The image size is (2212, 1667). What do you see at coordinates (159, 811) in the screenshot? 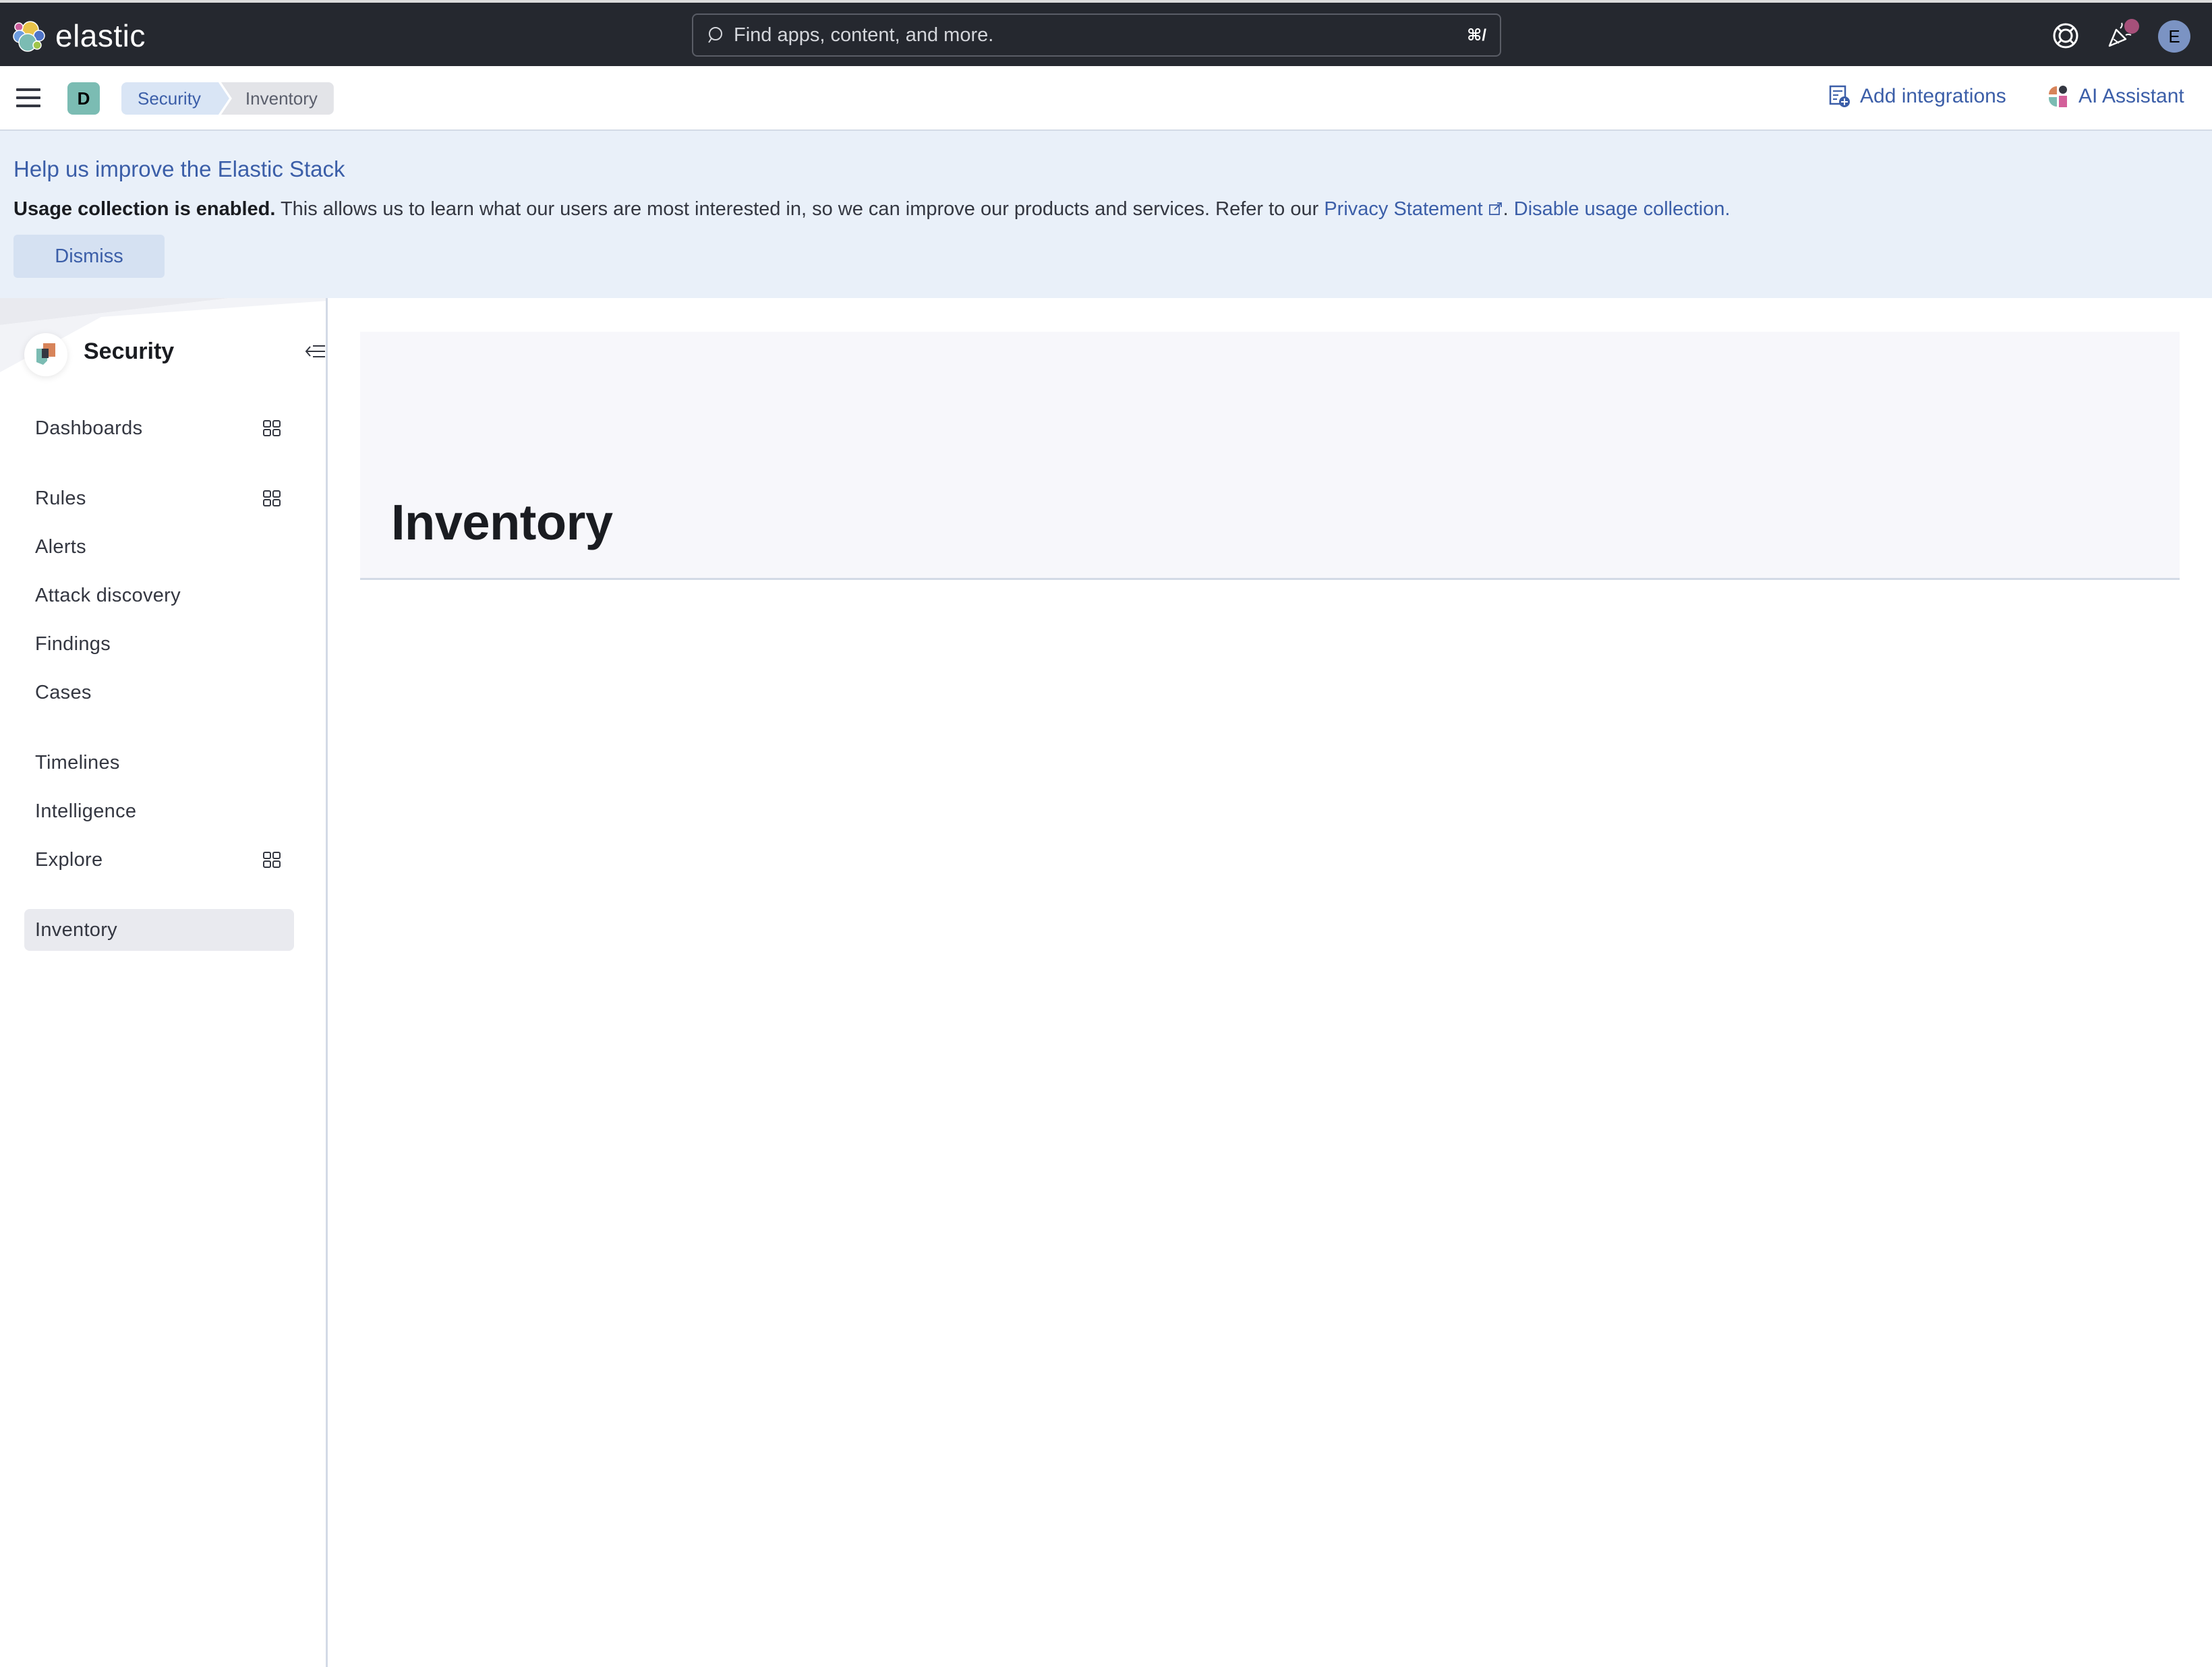
I see `sidebar-item-intelligence: Intelligence` at bounding box center [159, 811].